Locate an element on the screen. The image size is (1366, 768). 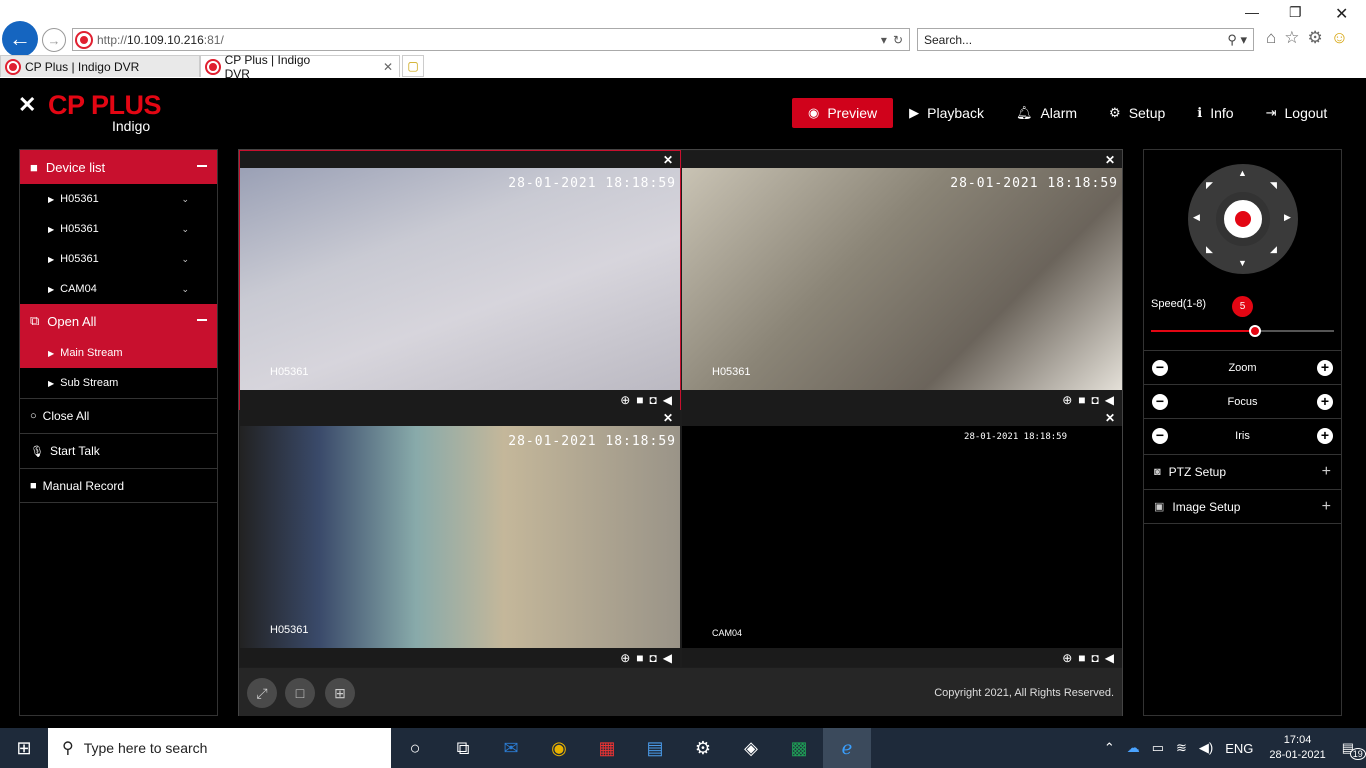
task-view-button: ⧉ is located at coordinates (463, 748).